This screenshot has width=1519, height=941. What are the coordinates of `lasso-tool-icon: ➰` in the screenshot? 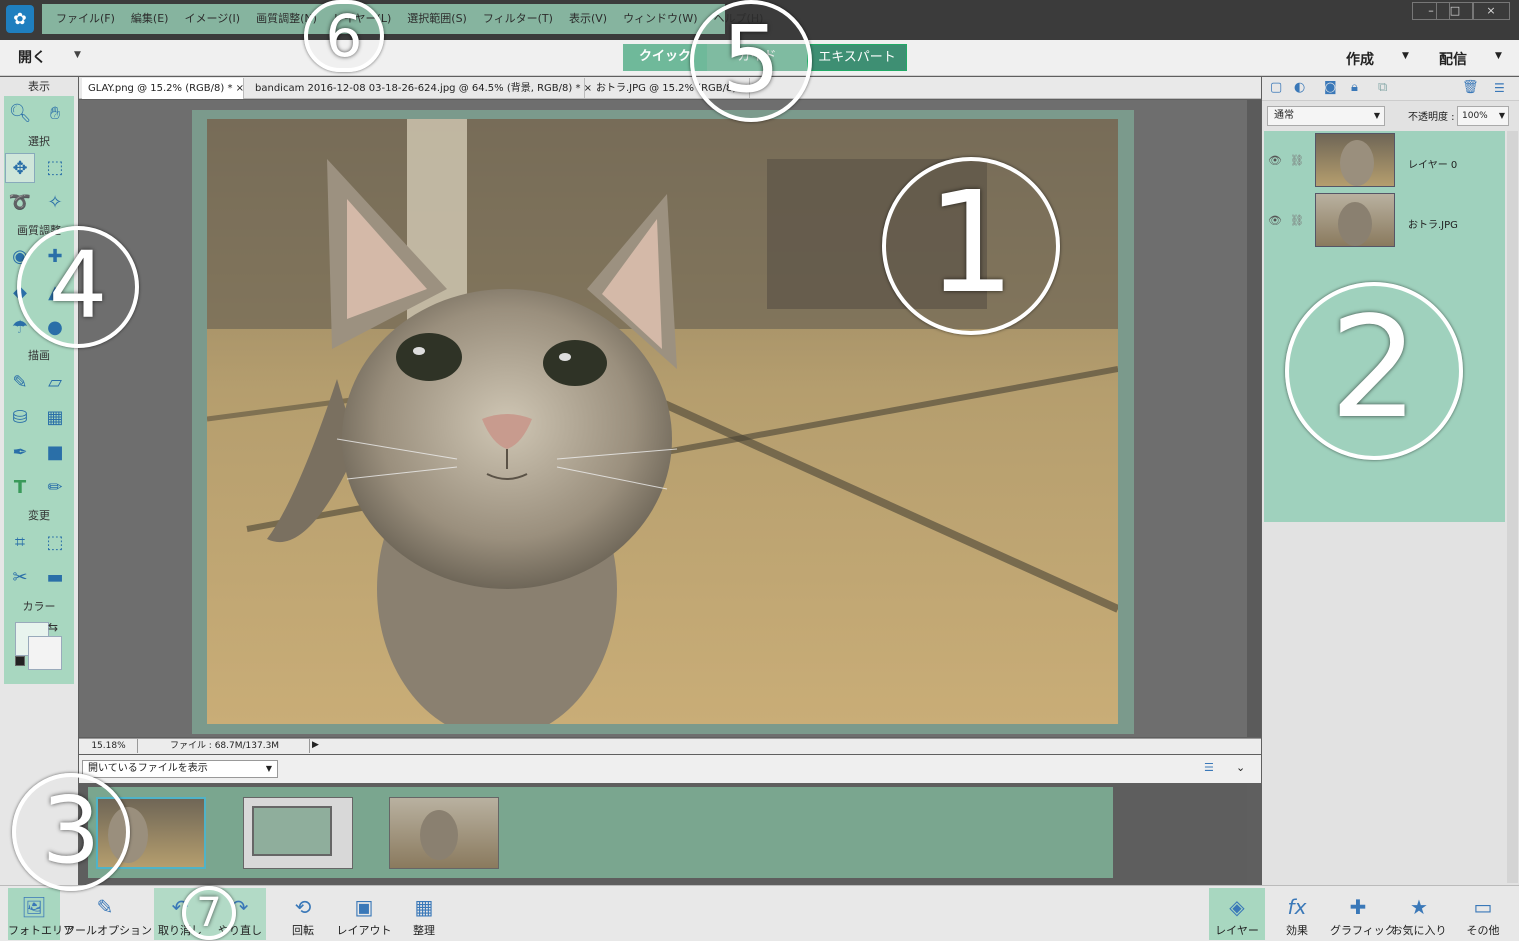 It's located at (20, 203).